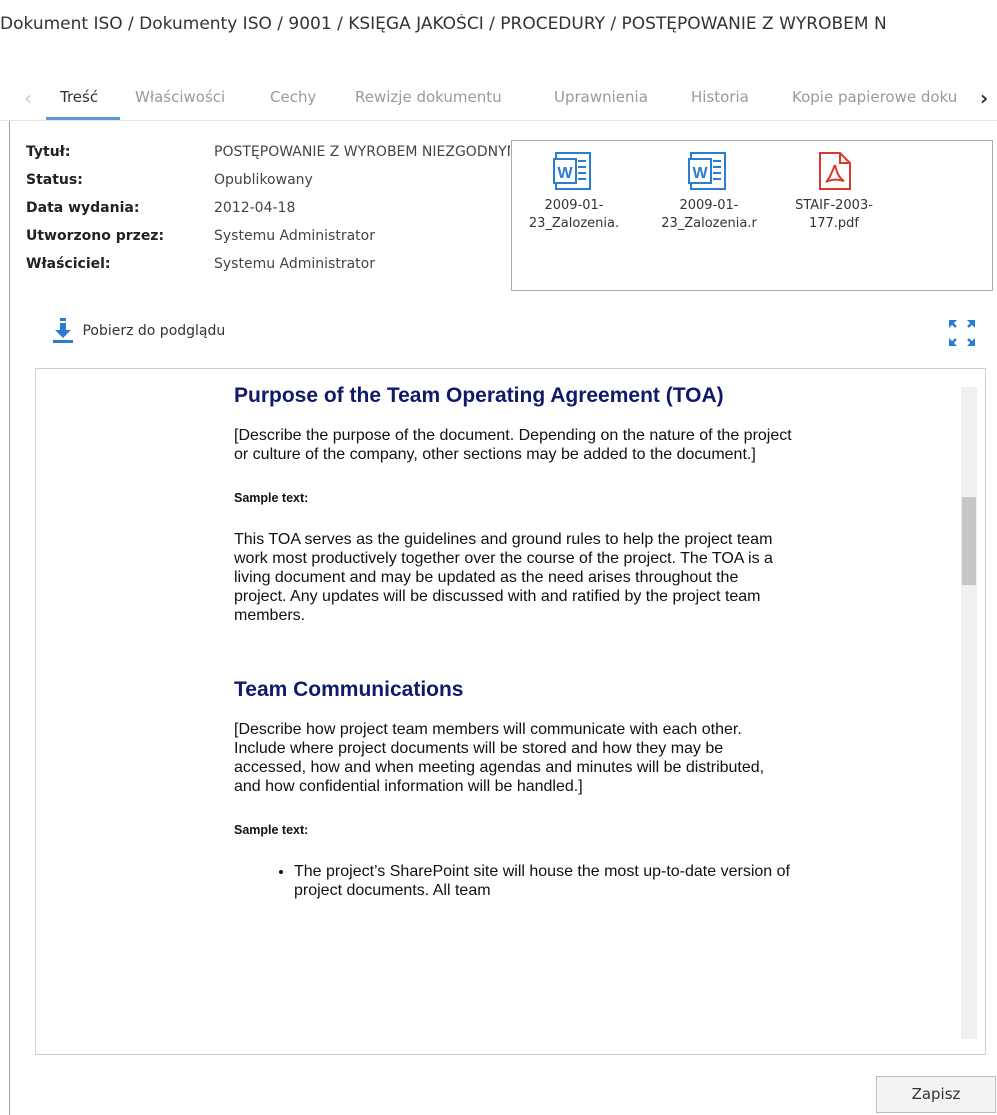  What do you see at coordinates (293, 97) in the screenshot?
I see `tab-cechy: Cechy` at bounding box center [293, 97].